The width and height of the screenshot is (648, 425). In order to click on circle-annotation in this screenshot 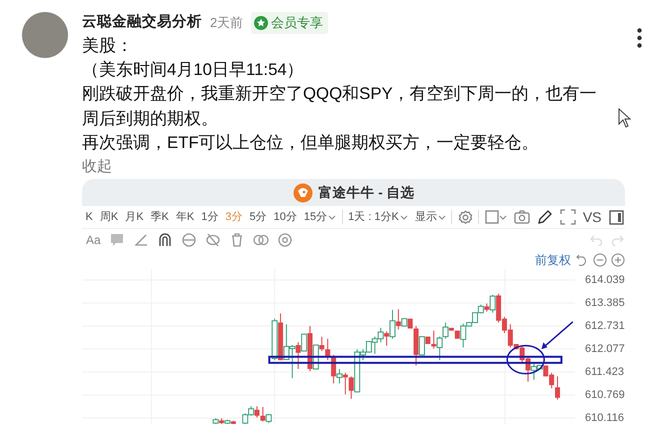, I will do `click(525, 360)`.